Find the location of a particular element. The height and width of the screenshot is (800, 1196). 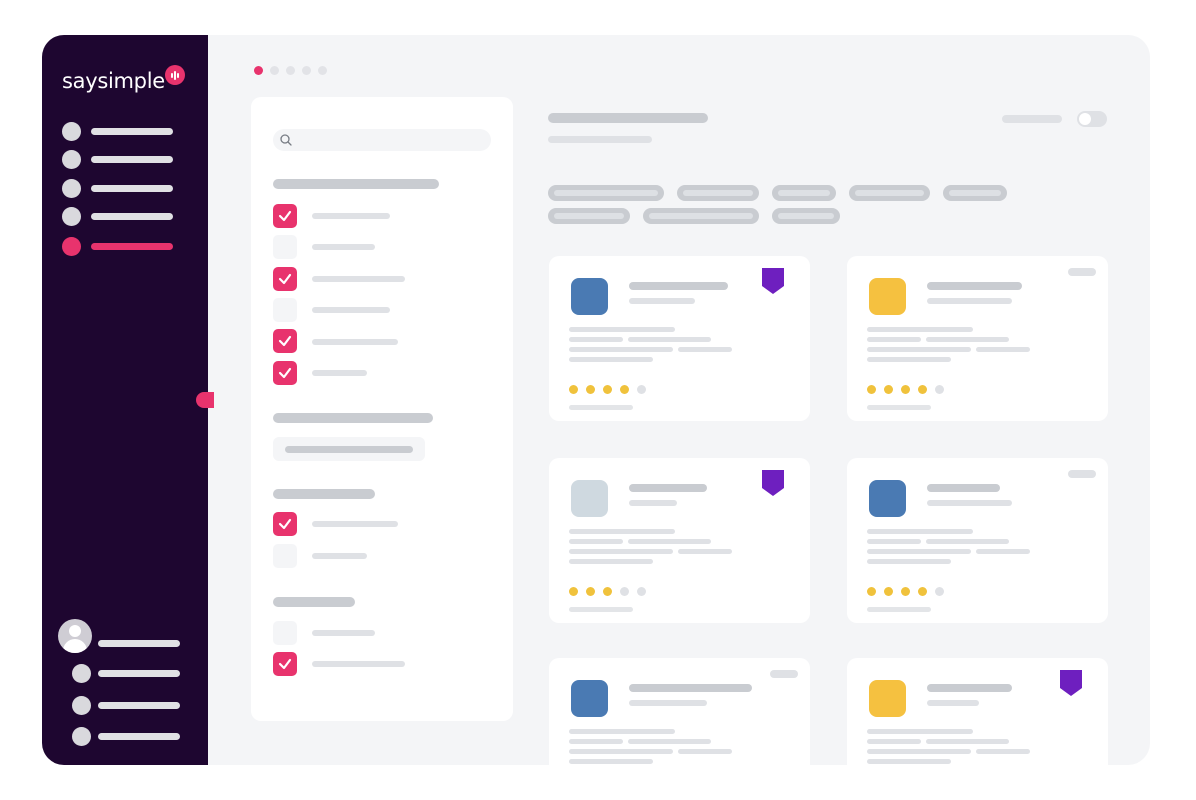

page-subtitle is located at coordinates (600, 139).